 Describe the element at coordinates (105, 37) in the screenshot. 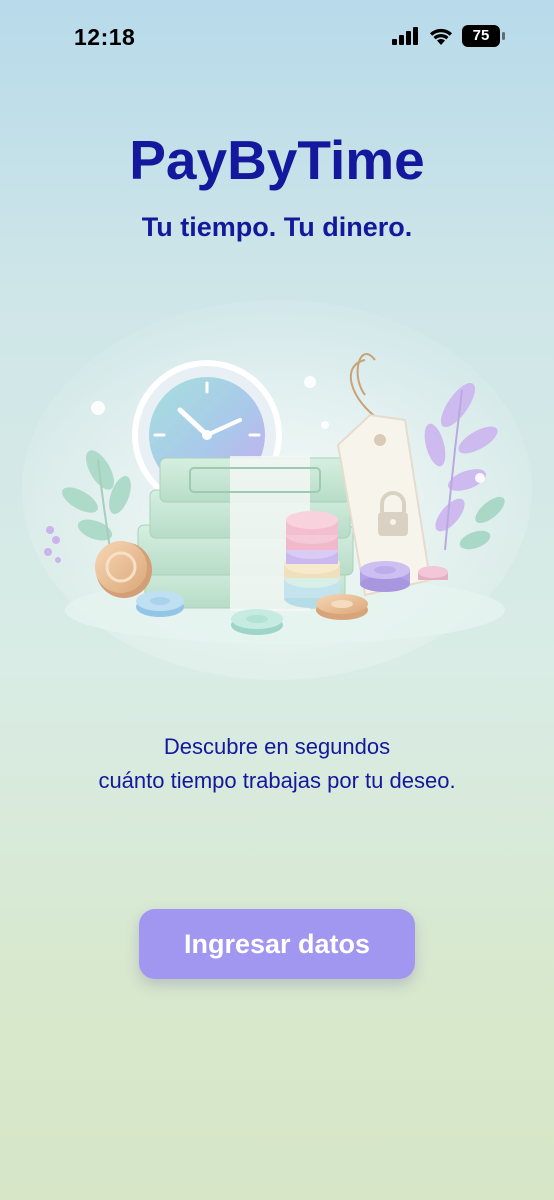

I see `status-time: 12:18` at that location.